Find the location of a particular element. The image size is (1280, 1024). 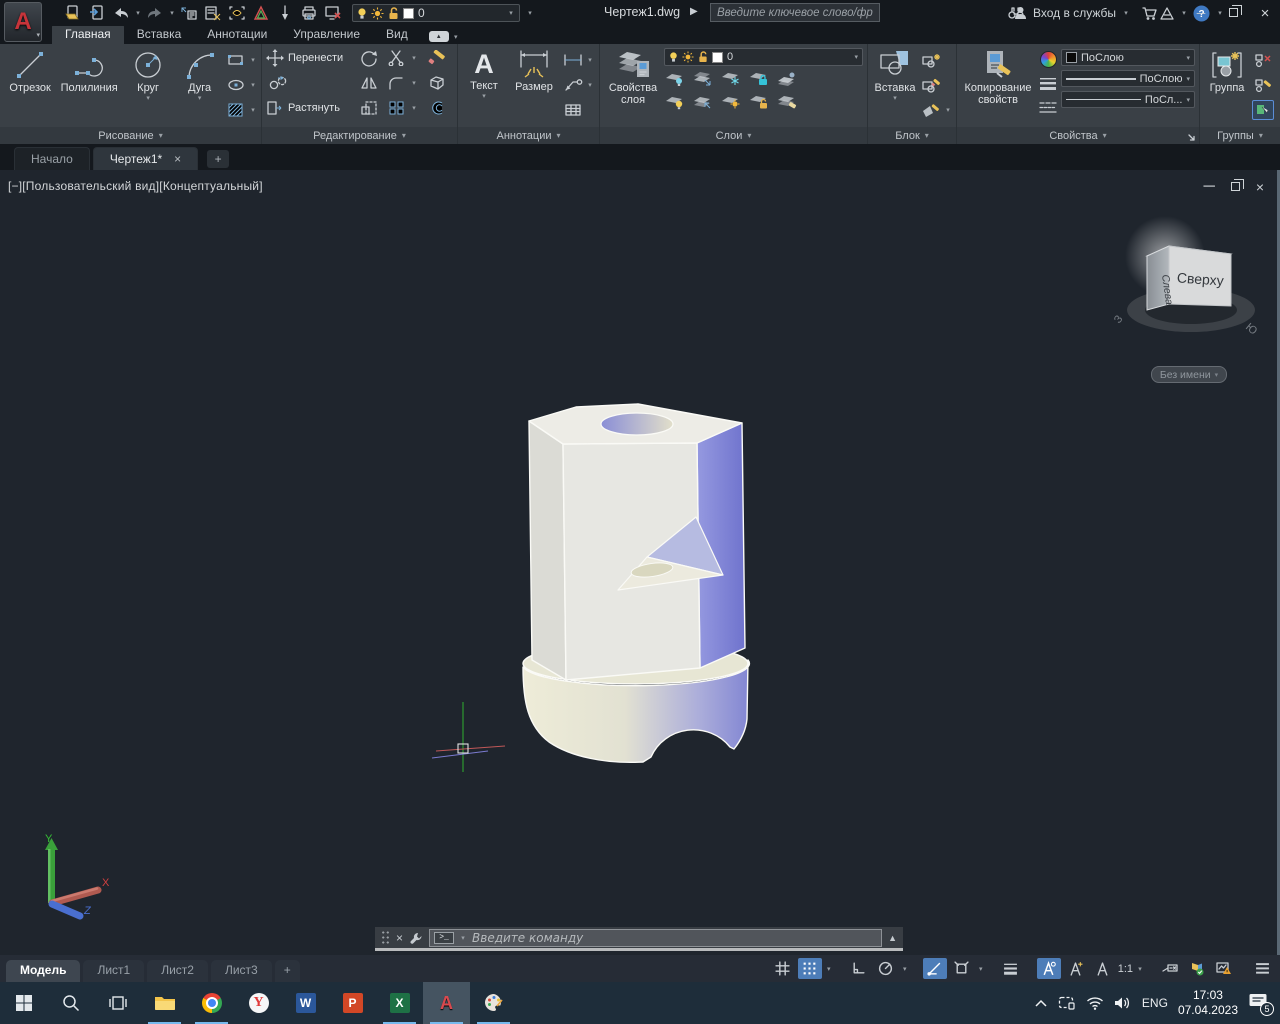

ucs-icon: Y X Z is located at coordinates (68, 877).